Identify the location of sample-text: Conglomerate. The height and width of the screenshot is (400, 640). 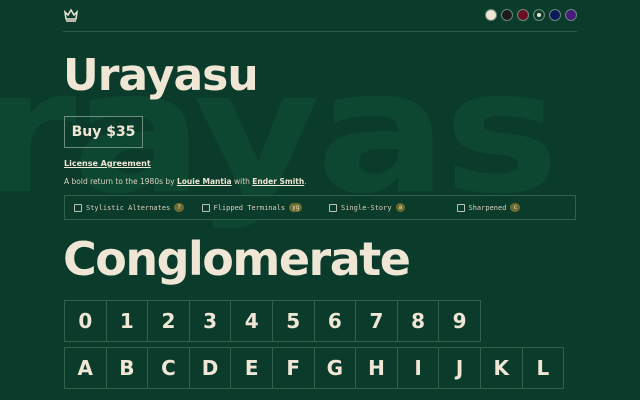
(237, 259).